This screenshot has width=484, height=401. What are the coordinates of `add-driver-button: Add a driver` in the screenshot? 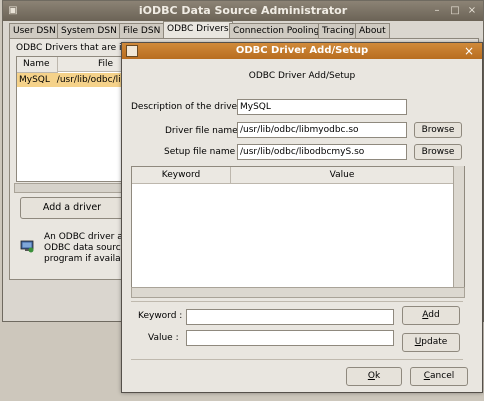 It's located at (72, 208).